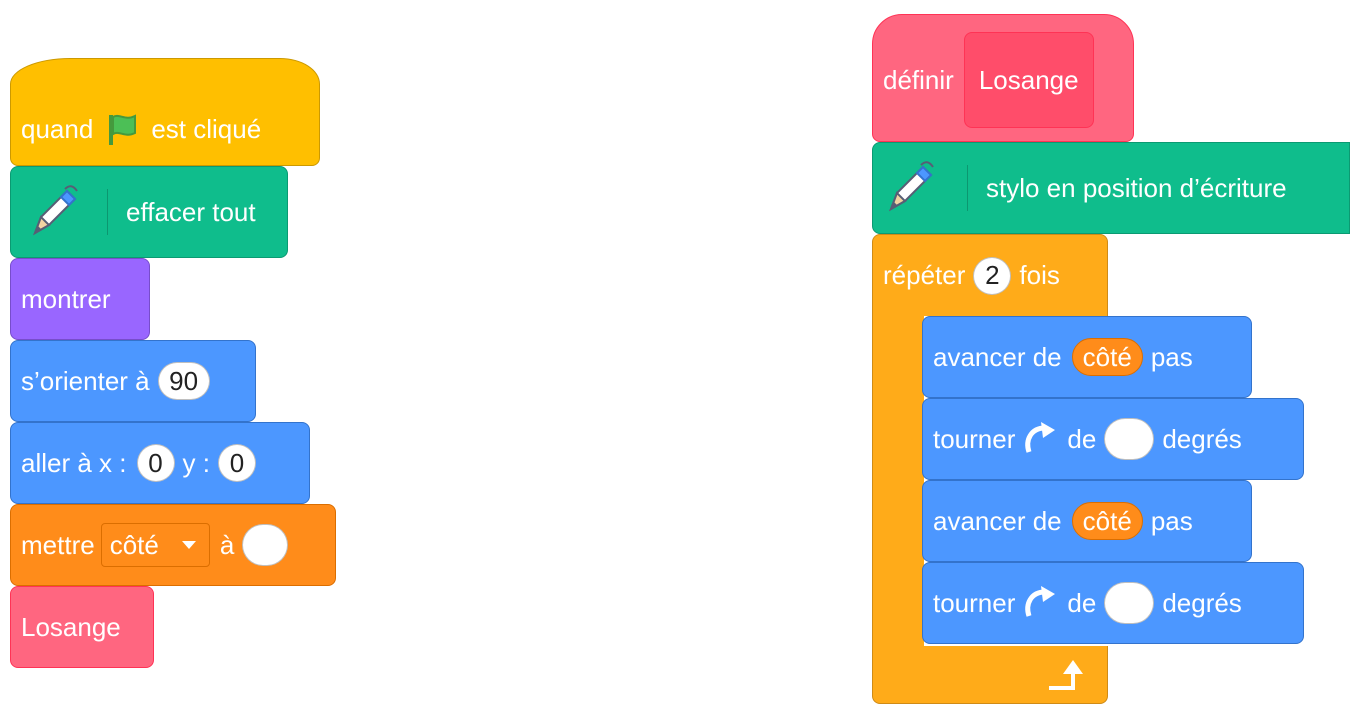 This screenshot has width=1350, height=705. I want to click on show-block: montrer, so click(80, 299).